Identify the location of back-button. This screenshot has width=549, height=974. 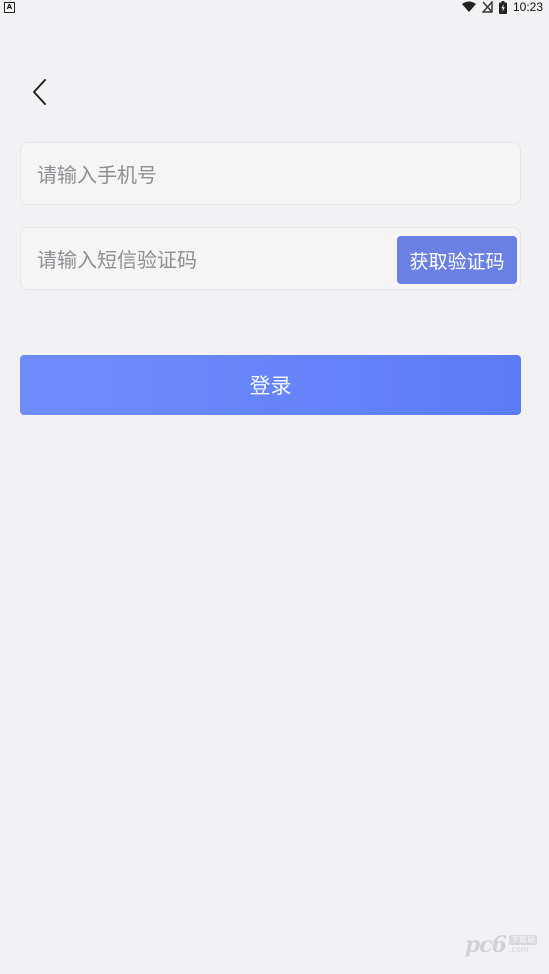
(40, 94).